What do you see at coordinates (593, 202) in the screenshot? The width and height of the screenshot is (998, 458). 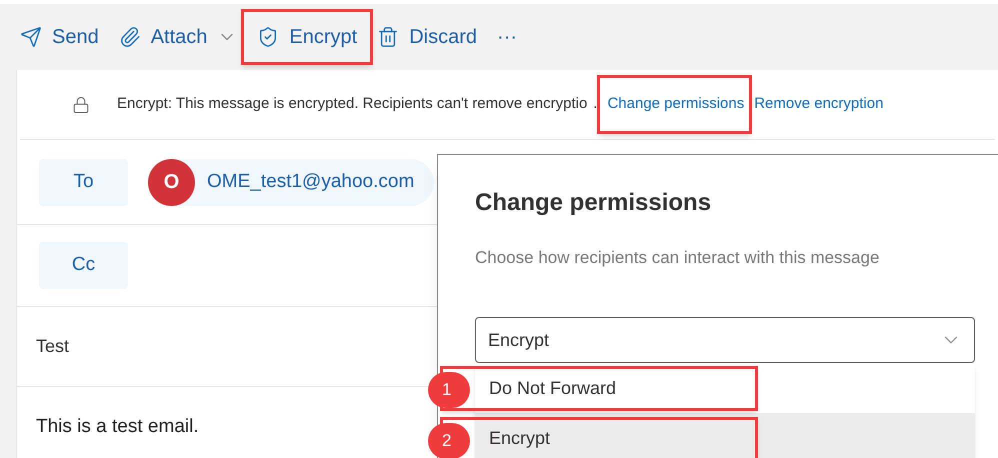 I see `dialog-title: Change permissions` at bounding box center [593, 202].